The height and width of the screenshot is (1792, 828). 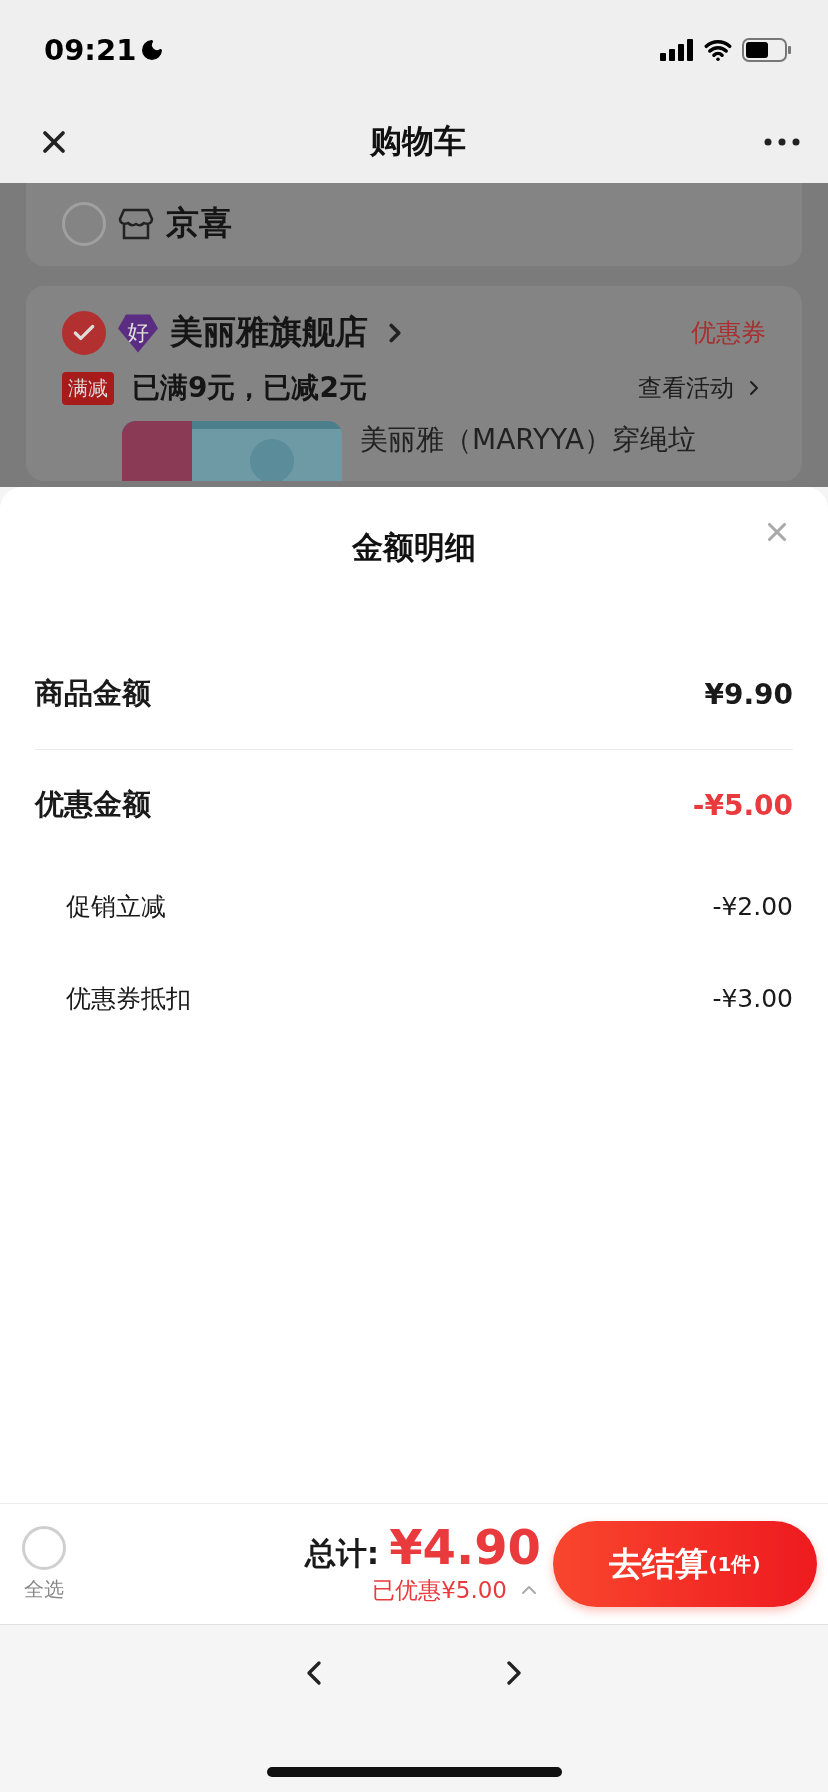 I want to click on moon-icon, so click(x=152, y=50).